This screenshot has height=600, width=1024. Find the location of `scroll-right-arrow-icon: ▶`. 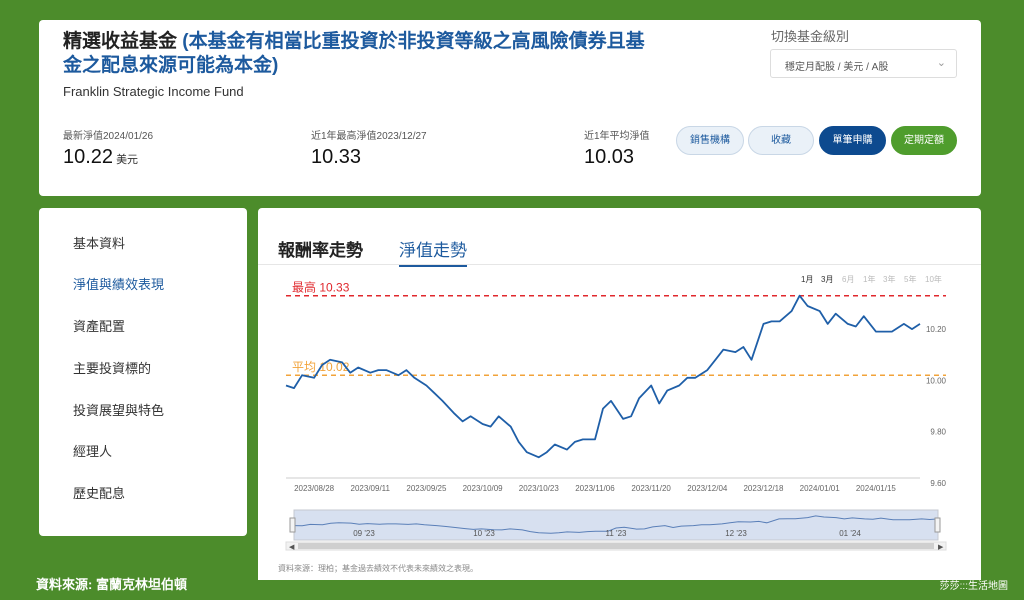

scroll-right-arrow-icon: ▶ is located at coordinates (941, 547).